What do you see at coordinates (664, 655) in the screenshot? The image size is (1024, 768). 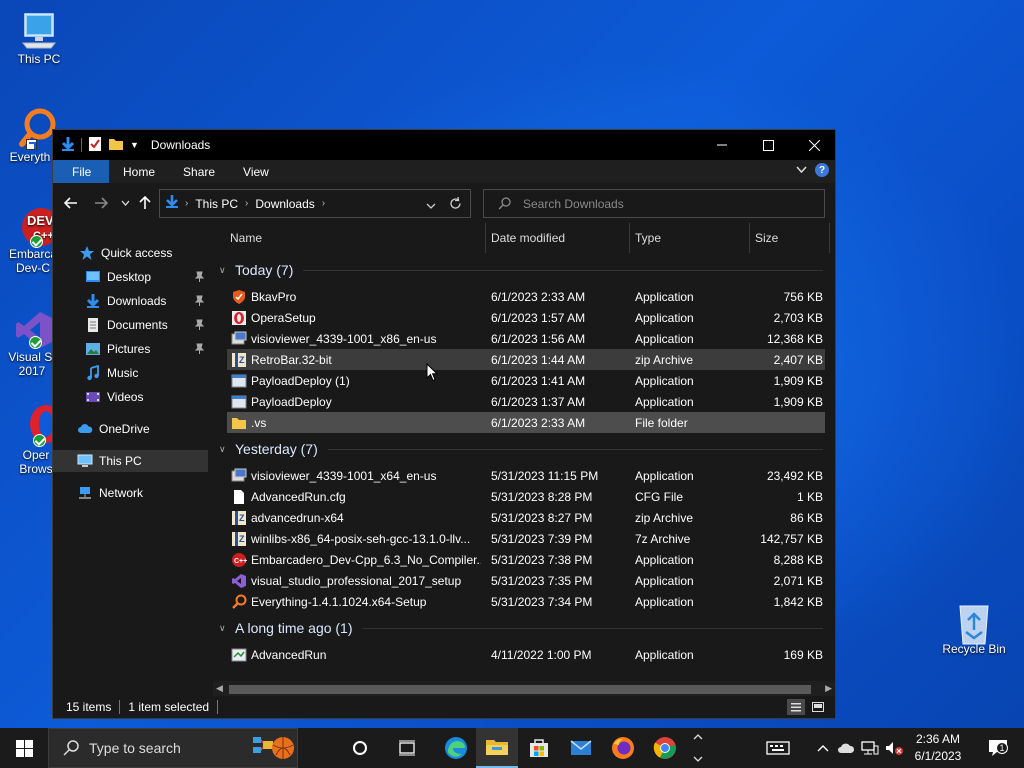 I see `file-type: Application` at bounding box center [664, 655].